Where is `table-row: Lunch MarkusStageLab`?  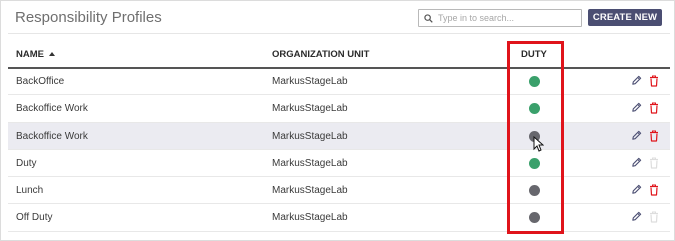 table-row: Lunch MarkusStageLab is located at coordinates (339, 191).